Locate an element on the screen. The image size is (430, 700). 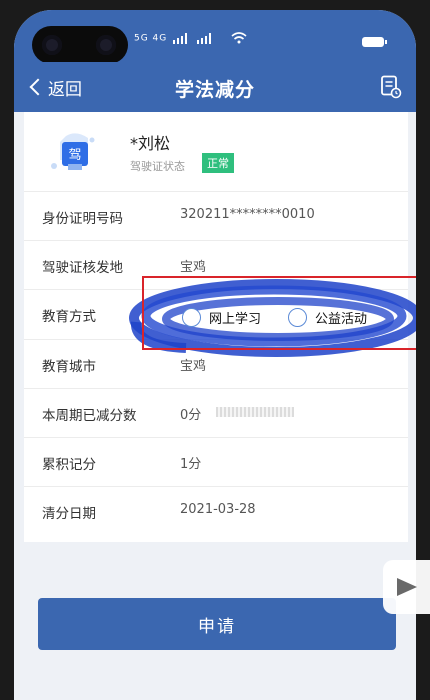
row-value: 0分 is located at coordinates (191, 415).